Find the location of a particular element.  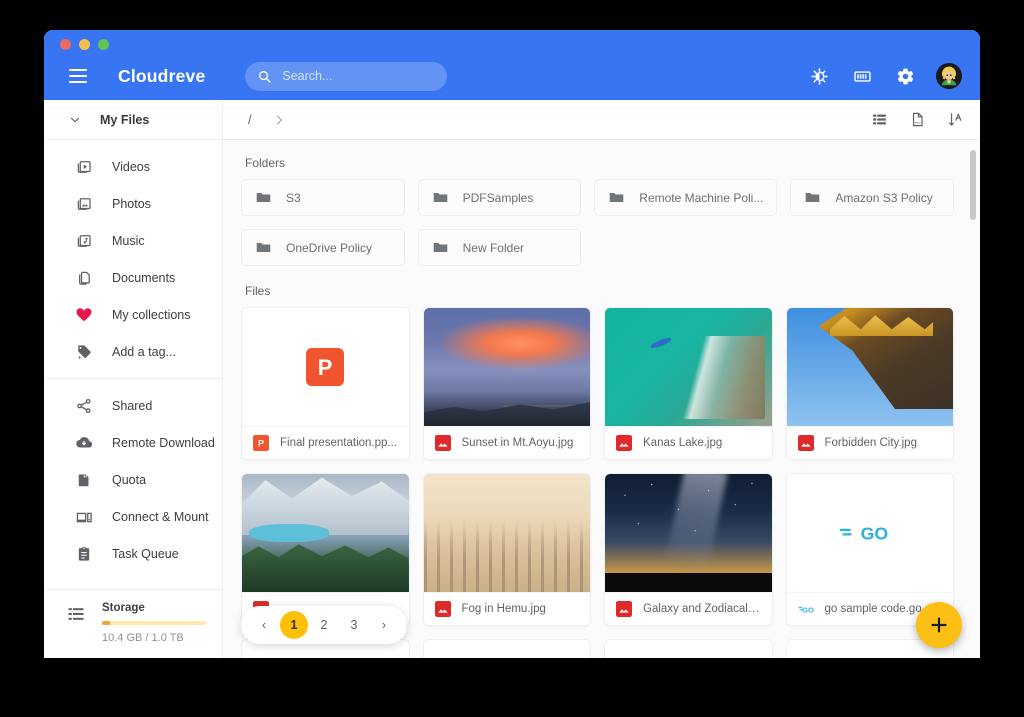

file-name: Forbidden City.jpg is located at coordinates (870, 443).